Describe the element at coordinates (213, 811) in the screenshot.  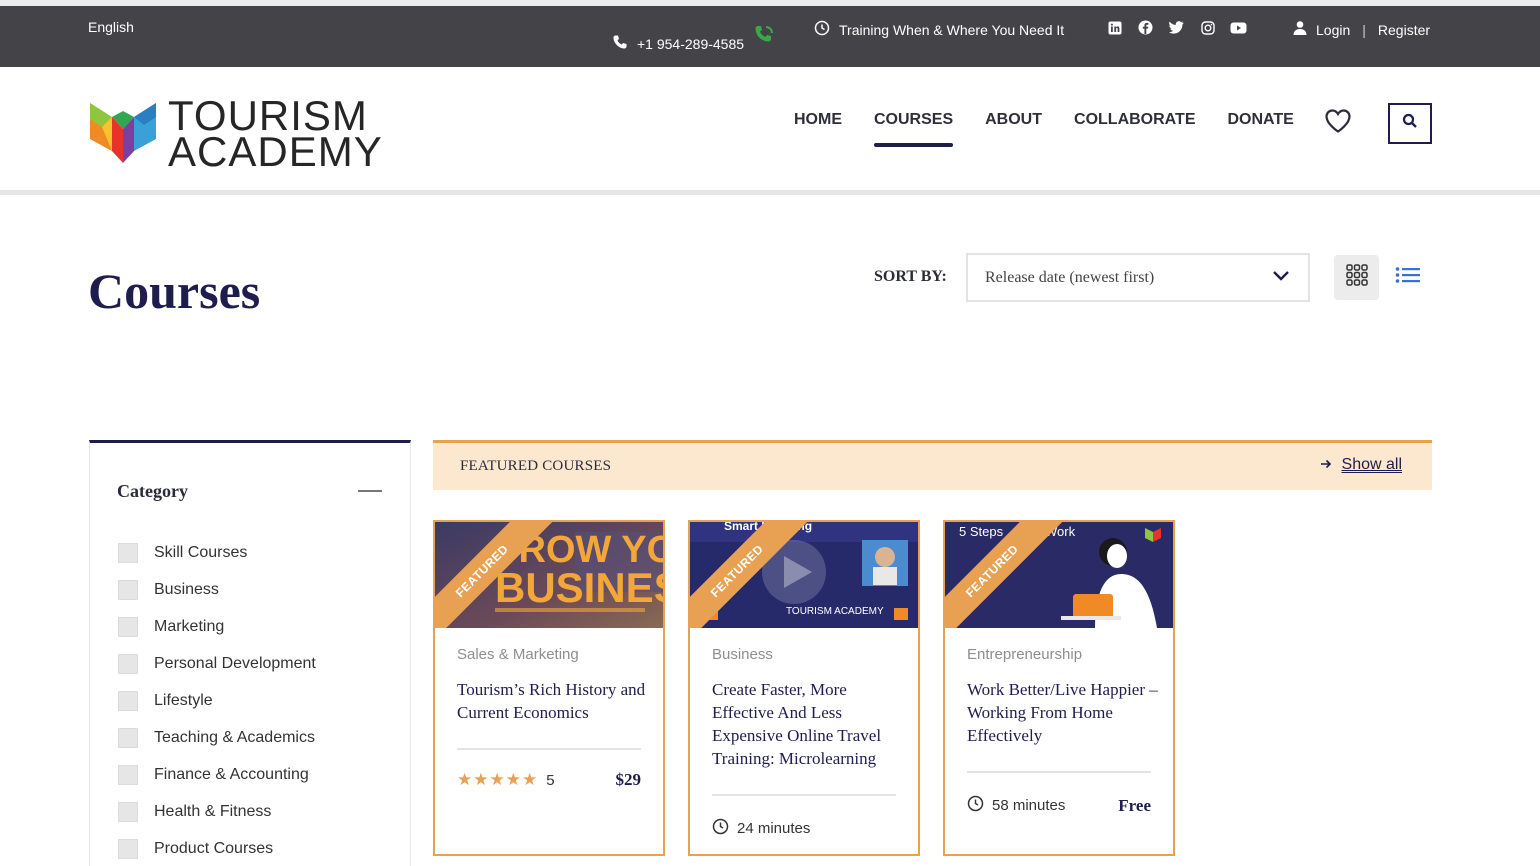
I see `category-label: Health & Fitness` at that location.